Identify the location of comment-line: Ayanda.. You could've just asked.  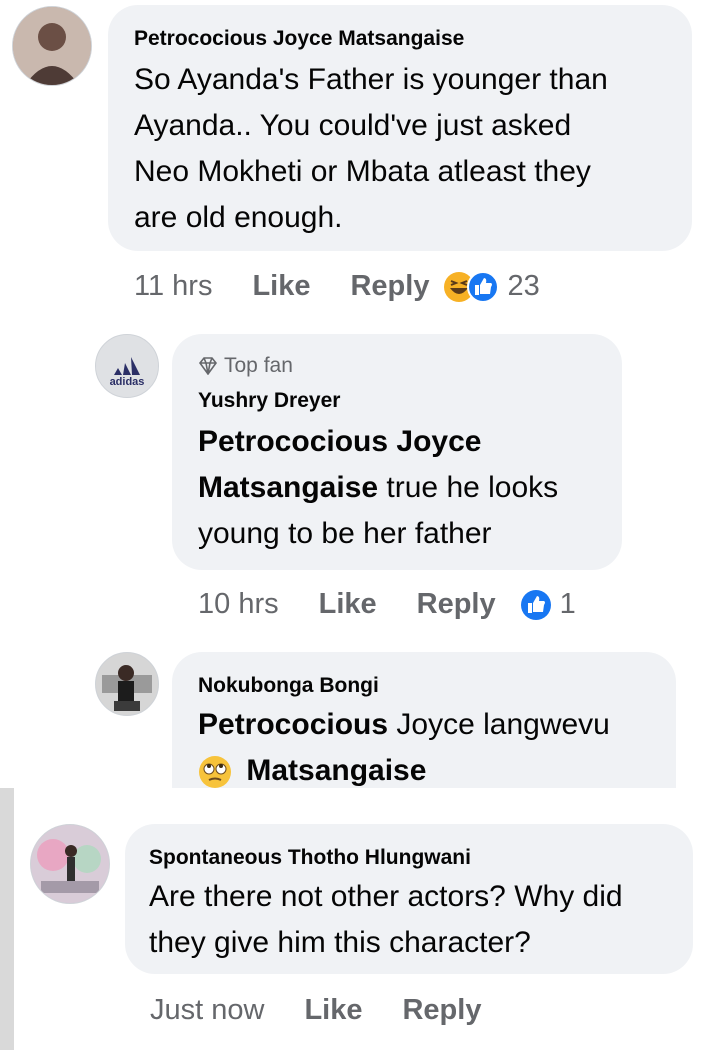
(353, 125).